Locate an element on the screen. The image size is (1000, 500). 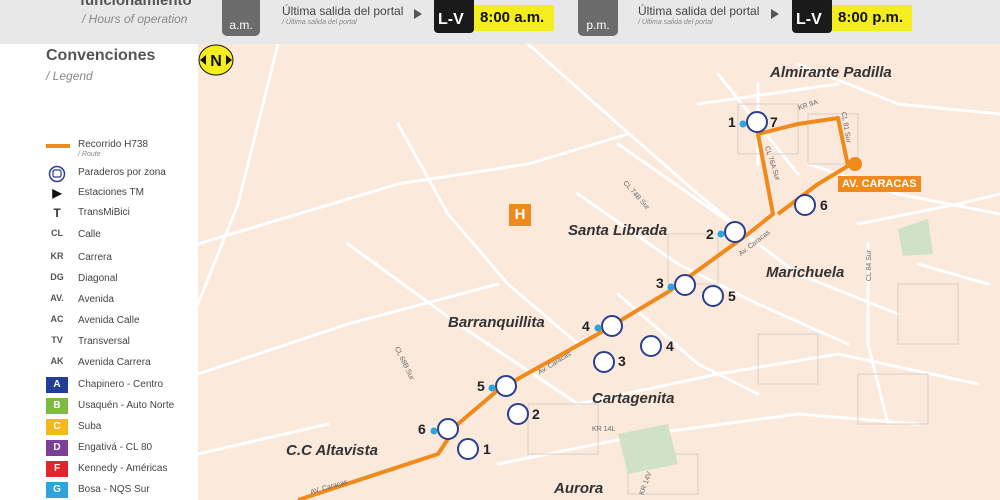
legend-label: Paraderos por zona is located at coordinates (122, 172).